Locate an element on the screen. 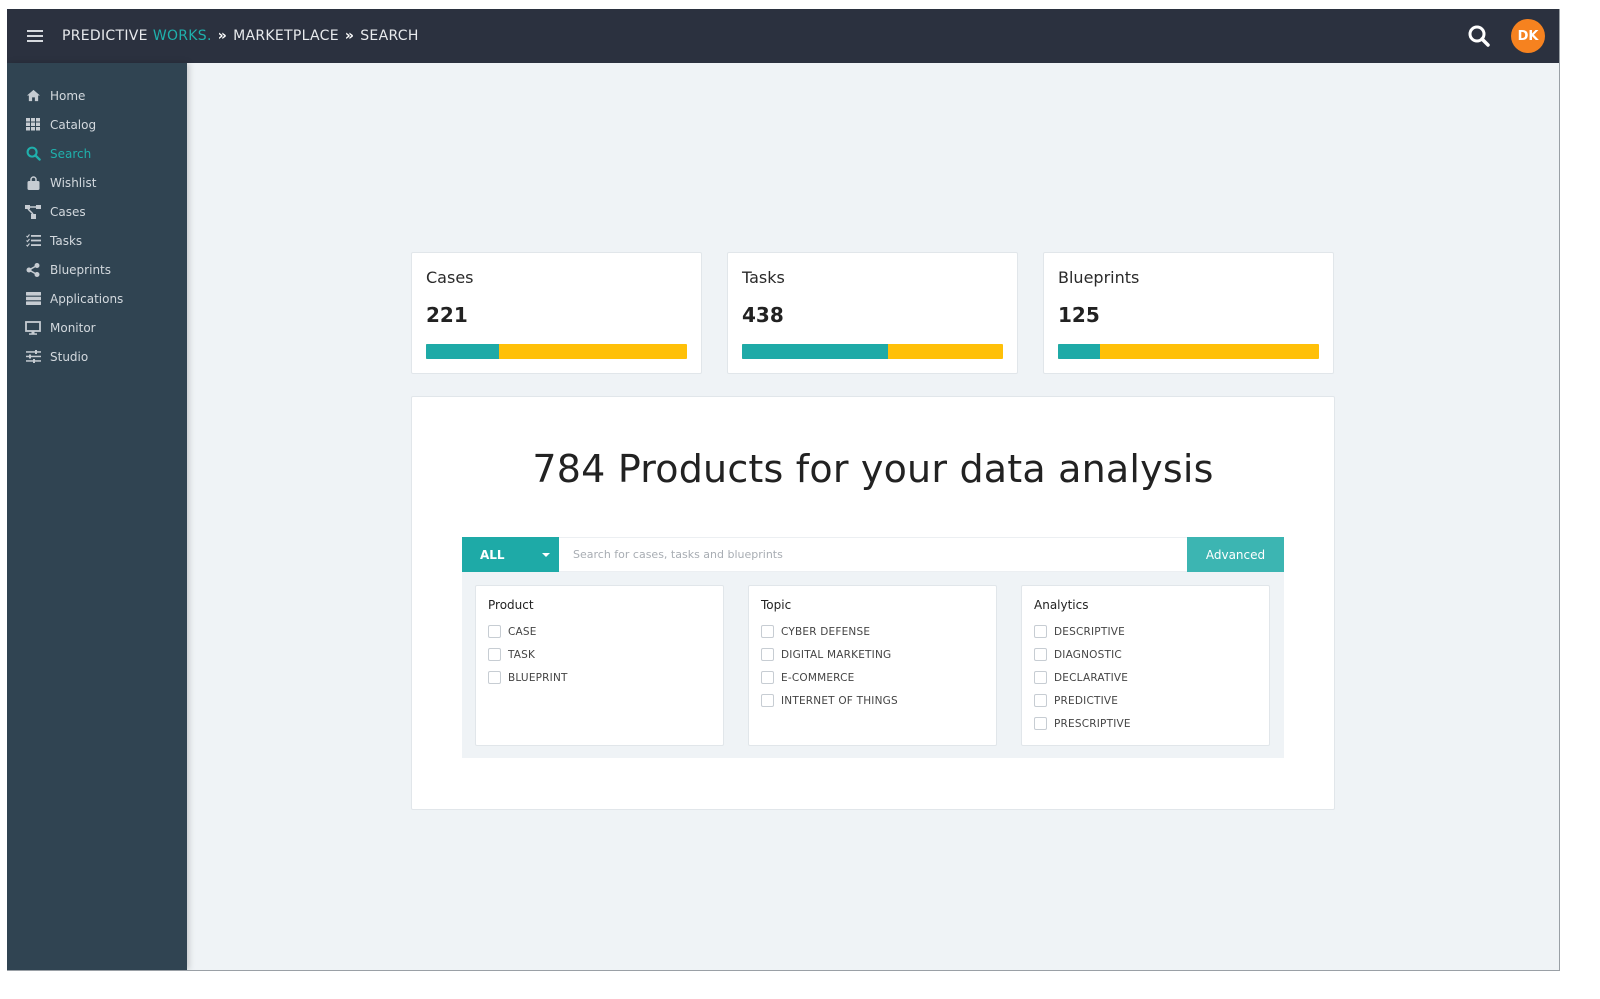  sliders-icon is located at coordinates (33, 357).